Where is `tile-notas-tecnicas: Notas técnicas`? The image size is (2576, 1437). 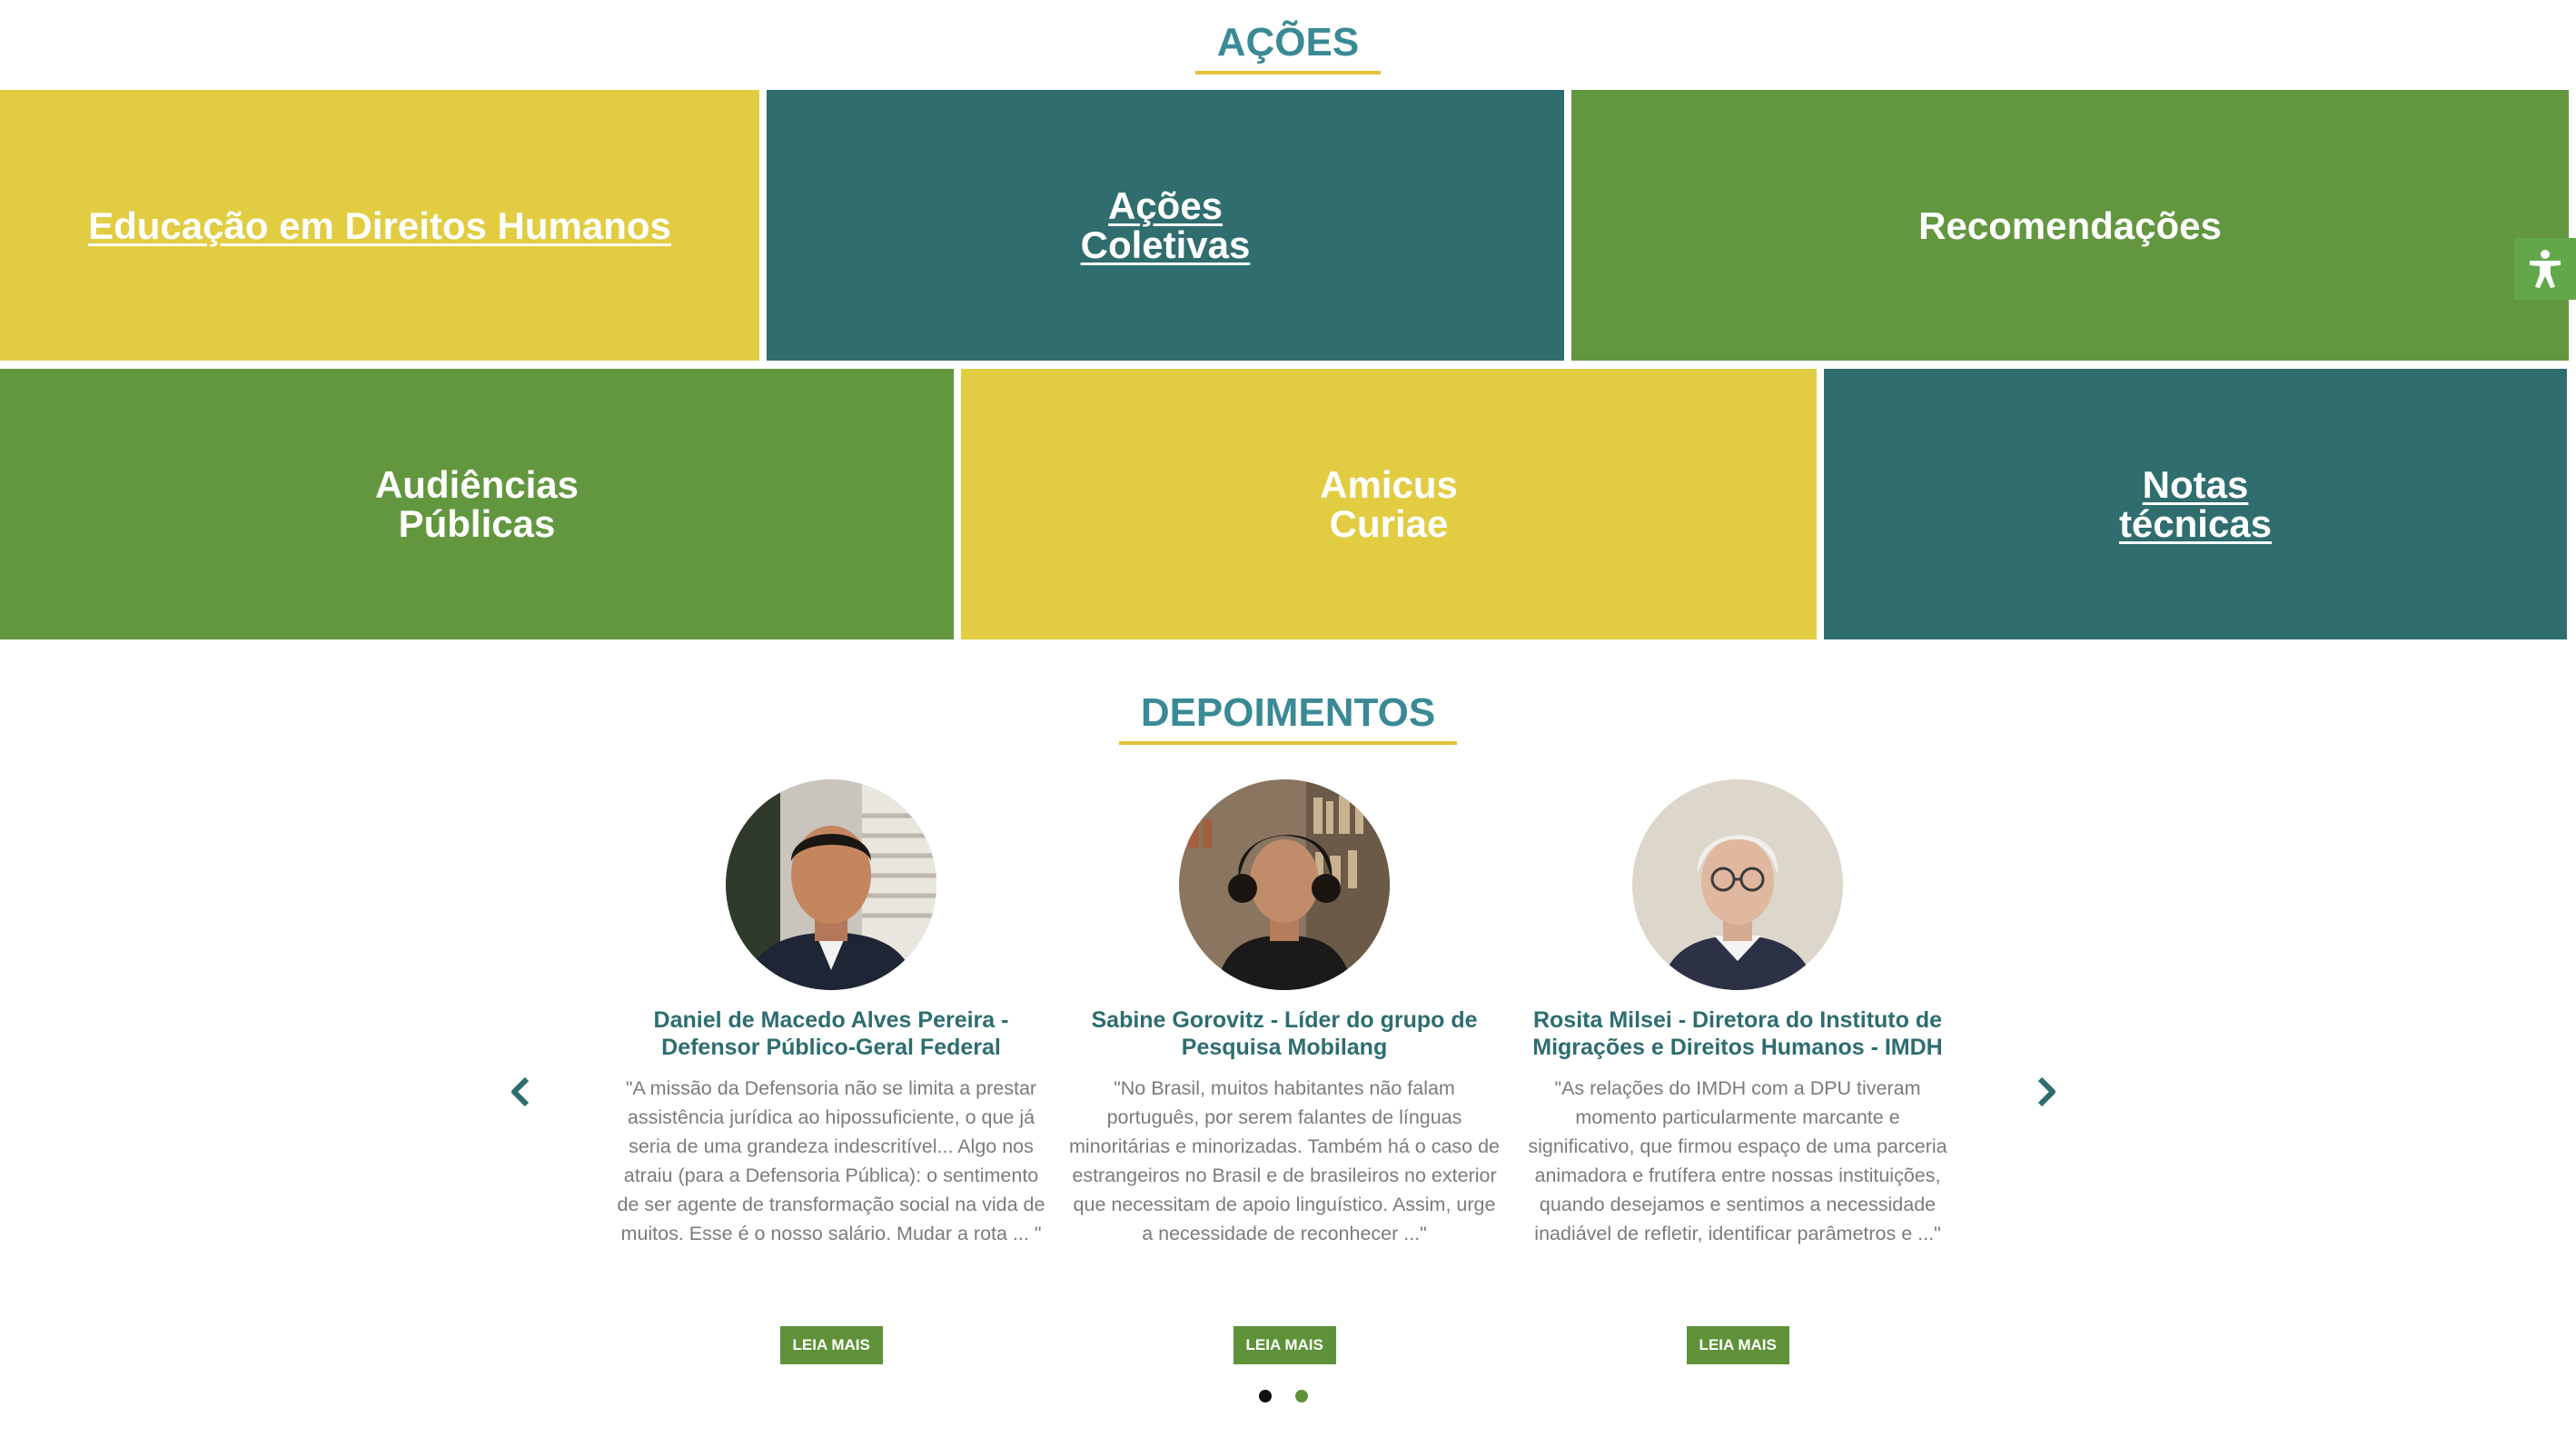
tile-notas-tecnicas: Notas técnicas is located at coordinates (2195, 504).